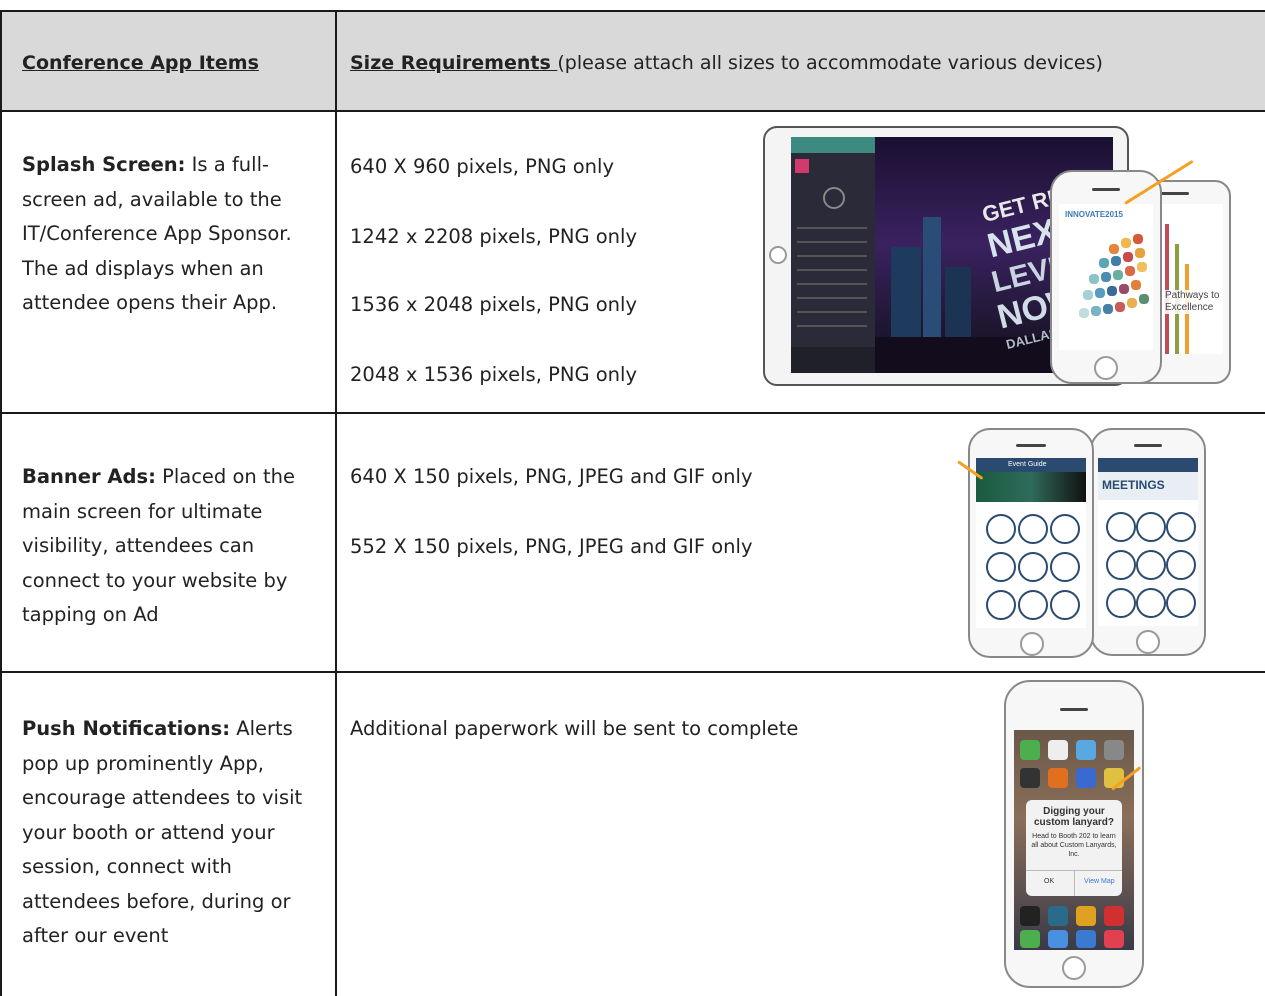 This screenshot has height=996, width=1265. I want to click on push-notifications-title: Push Notifications:, so click(126, 728).